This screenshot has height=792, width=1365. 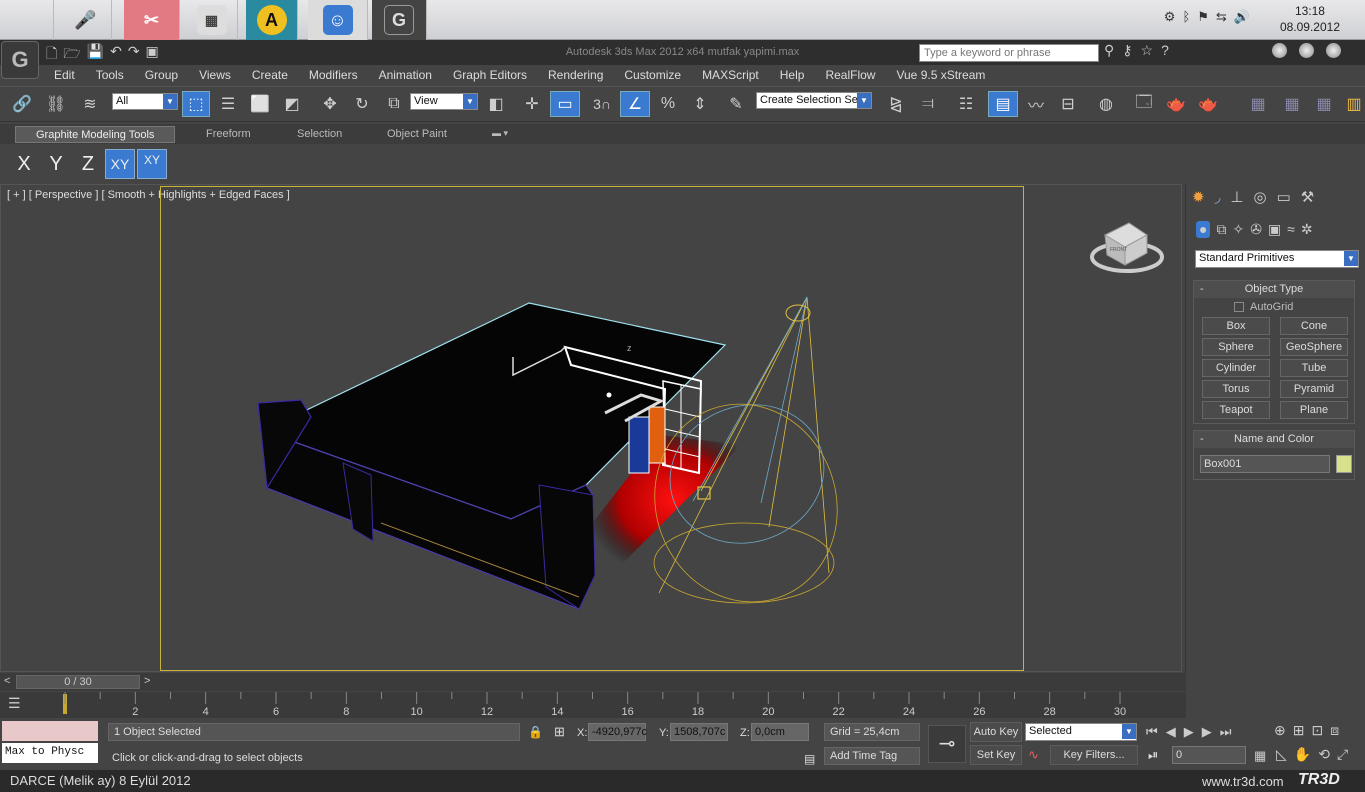 What do you see at coordinates (260, 104) in the screenshot?
I see `rectangular-selection-icon: ⬜` at bounding box center [260, 104].